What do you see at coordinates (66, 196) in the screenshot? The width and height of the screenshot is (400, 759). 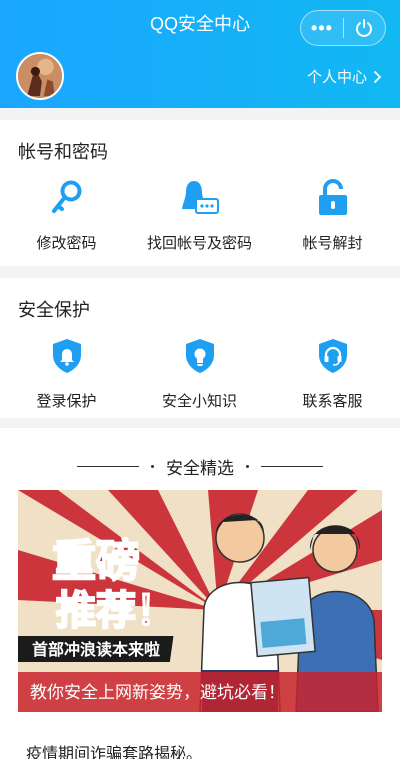 I see `key-icon` at bounding box center [66, 196].